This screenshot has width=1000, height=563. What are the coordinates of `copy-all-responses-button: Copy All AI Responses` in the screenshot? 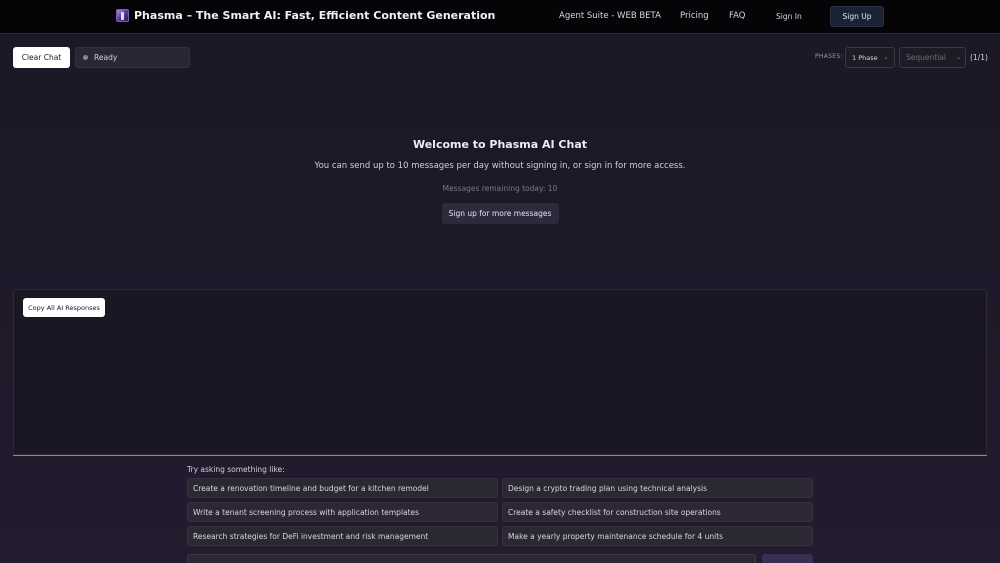 It's located at (64, 307).